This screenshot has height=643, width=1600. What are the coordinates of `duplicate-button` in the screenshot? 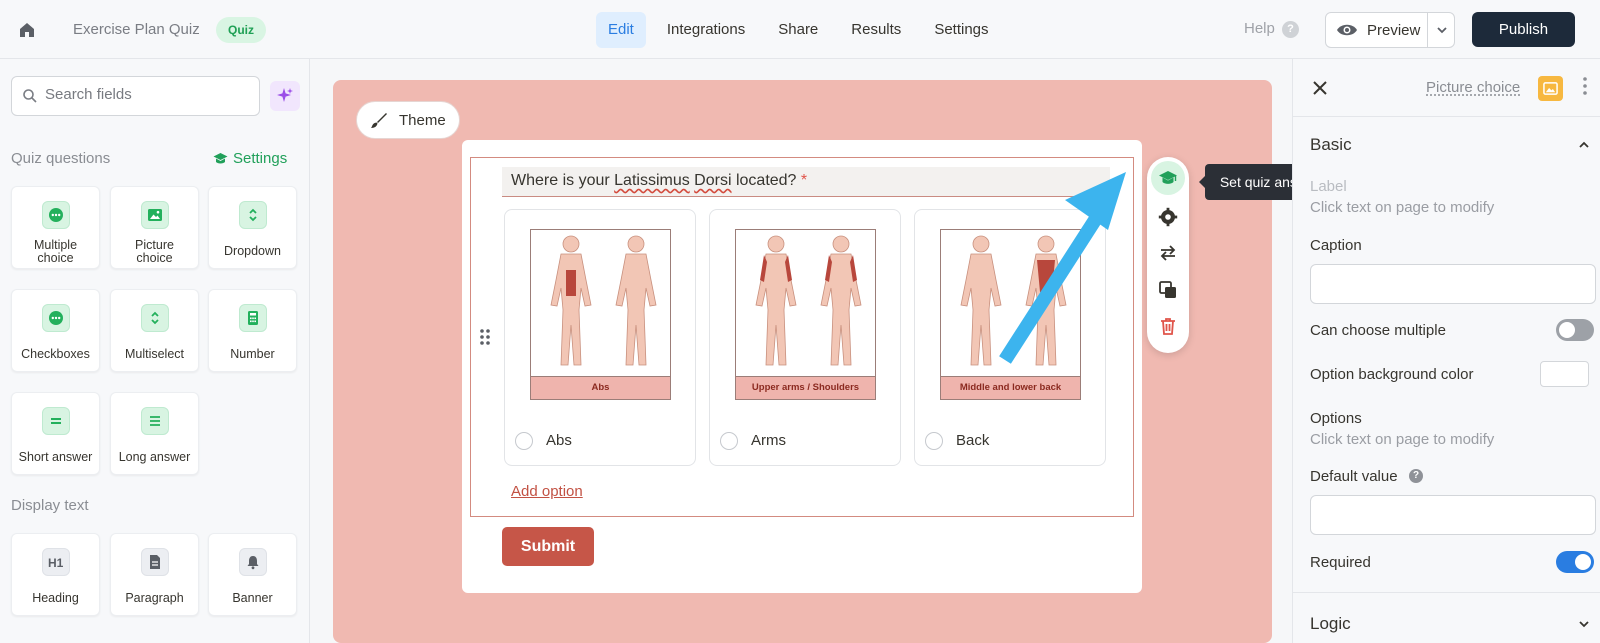 It's located at (1168, 289).